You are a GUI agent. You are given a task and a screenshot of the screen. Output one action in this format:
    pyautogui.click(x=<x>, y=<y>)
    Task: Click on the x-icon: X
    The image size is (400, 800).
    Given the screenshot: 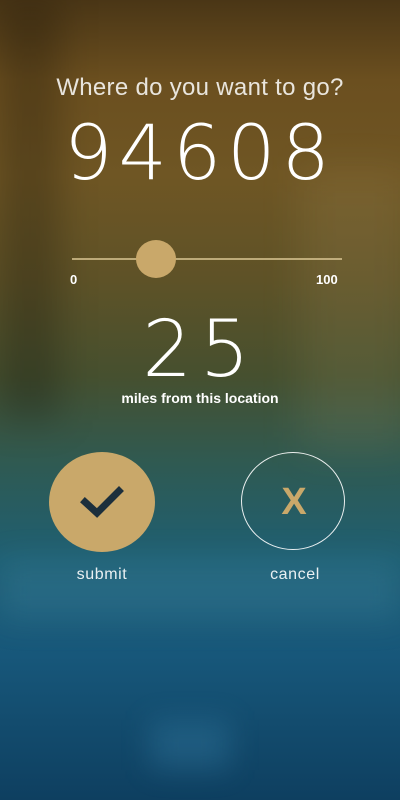 What is the action you would take?
    pyautogui.click(x=294, y=502)
    